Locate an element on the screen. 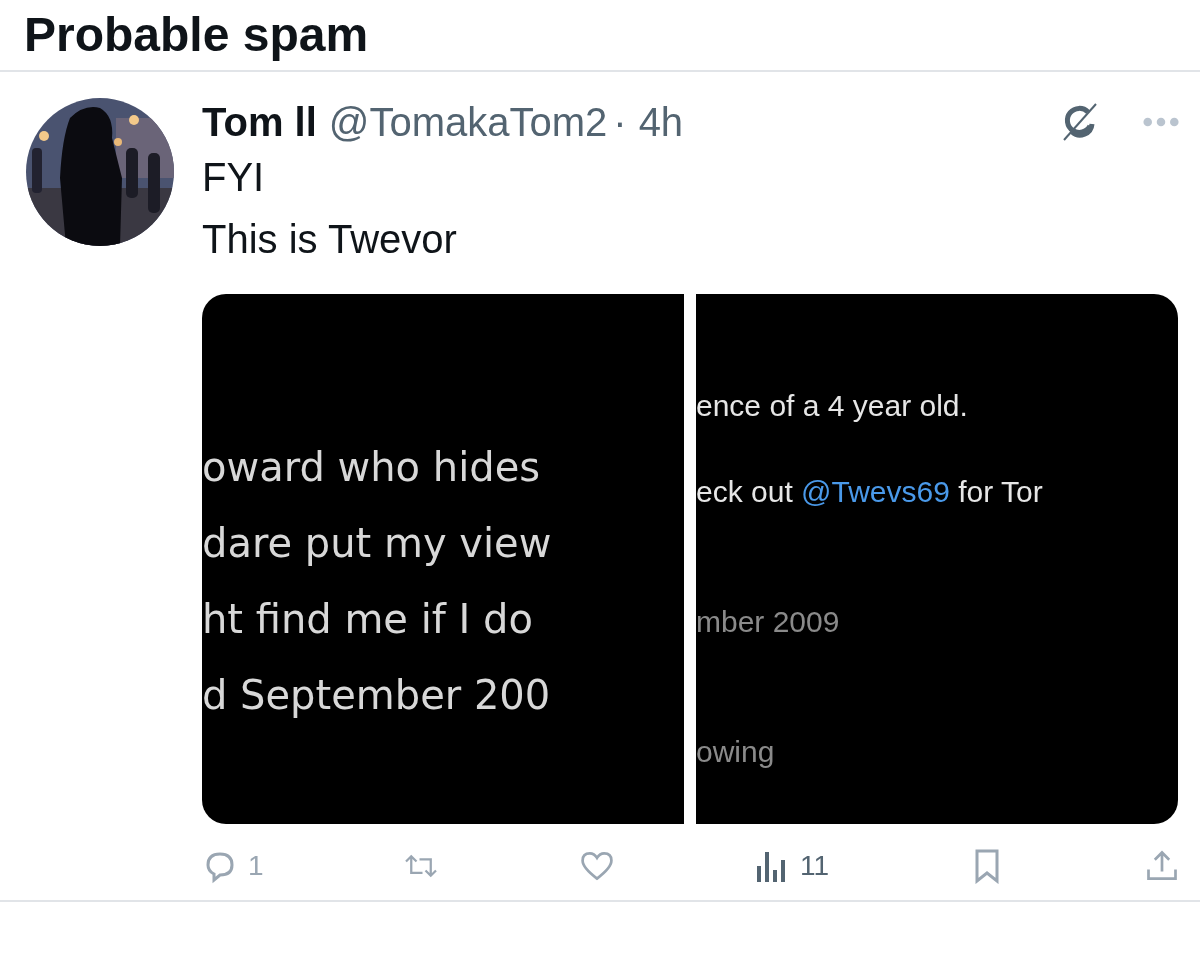 The height and width of the screenshot is (970, 1200). display-name: Tom ll is located at coordinates (259, 122).